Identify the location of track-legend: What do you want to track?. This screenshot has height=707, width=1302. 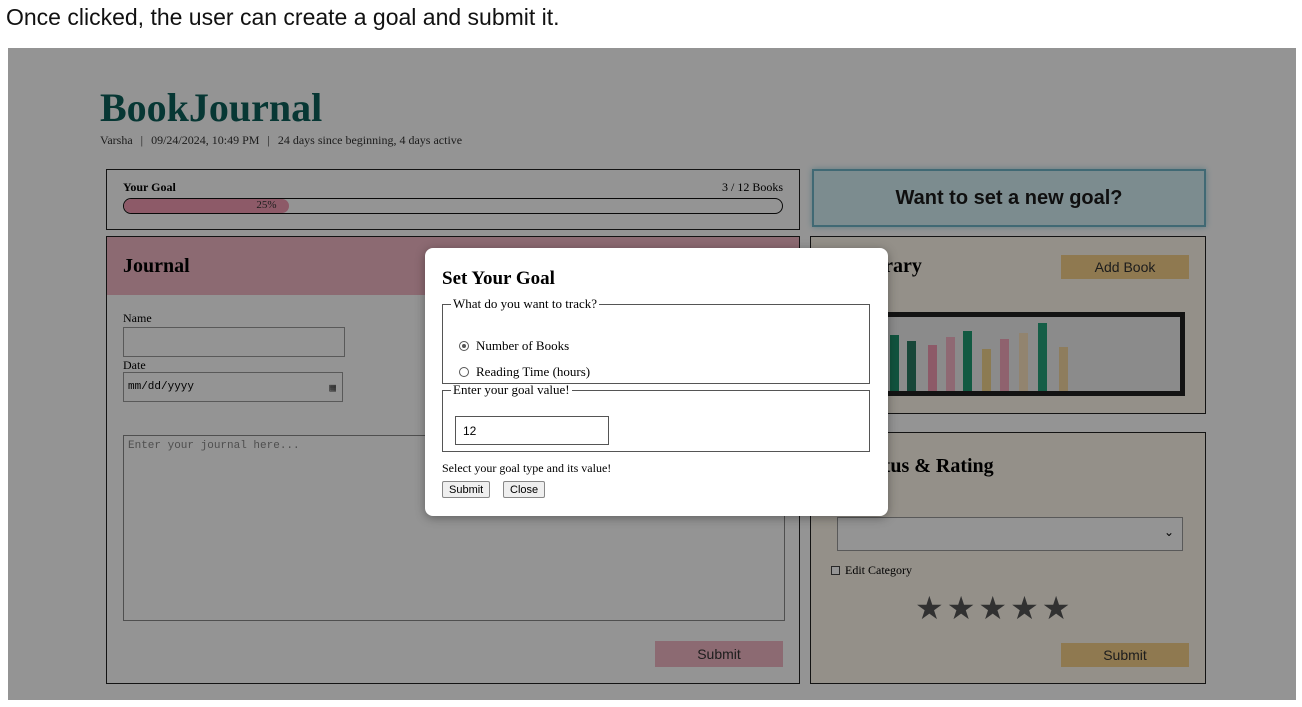
(525, 303).